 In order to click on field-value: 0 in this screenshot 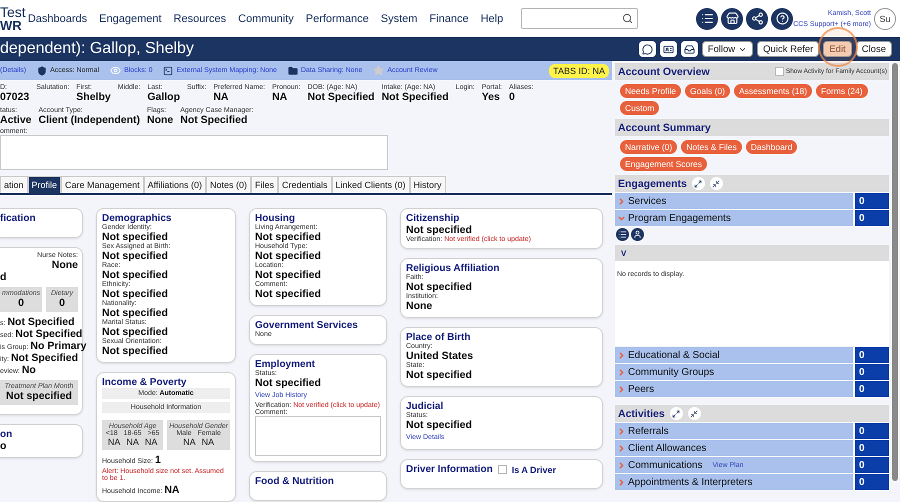, I will do `click(512, 97)`.